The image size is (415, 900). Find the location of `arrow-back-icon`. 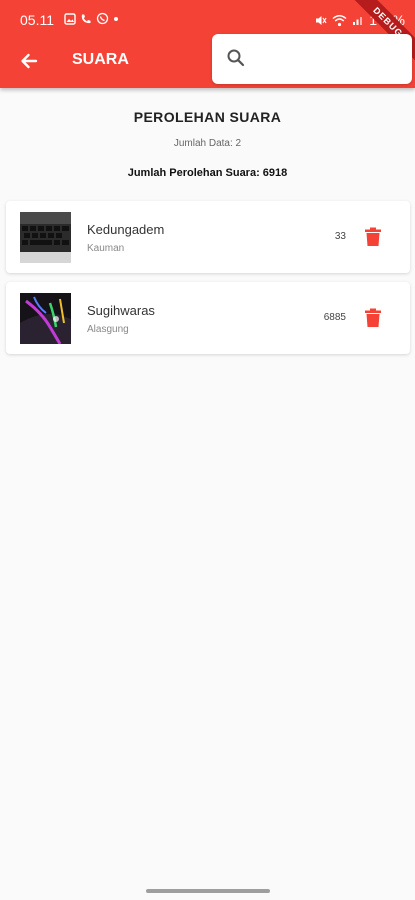

arrow-back-icon is located at coordinates (29, 61).